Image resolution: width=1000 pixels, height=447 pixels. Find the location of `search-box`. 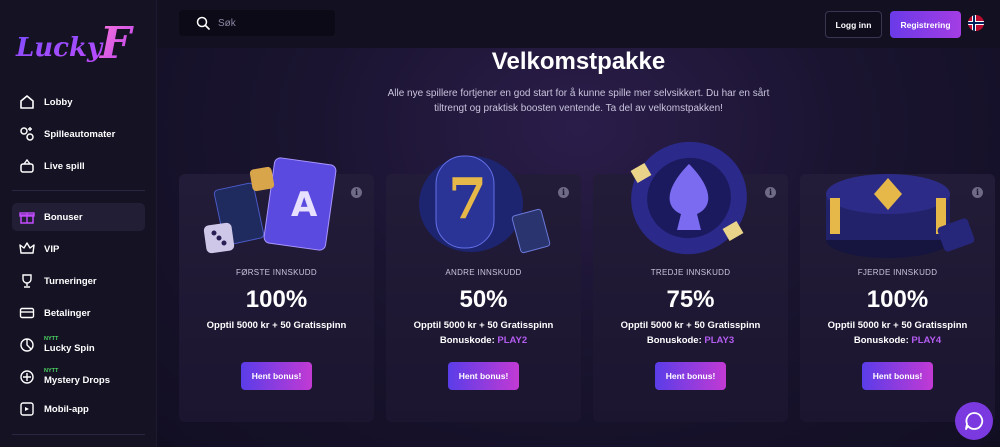

search-box is located at coordinates (257, 23).